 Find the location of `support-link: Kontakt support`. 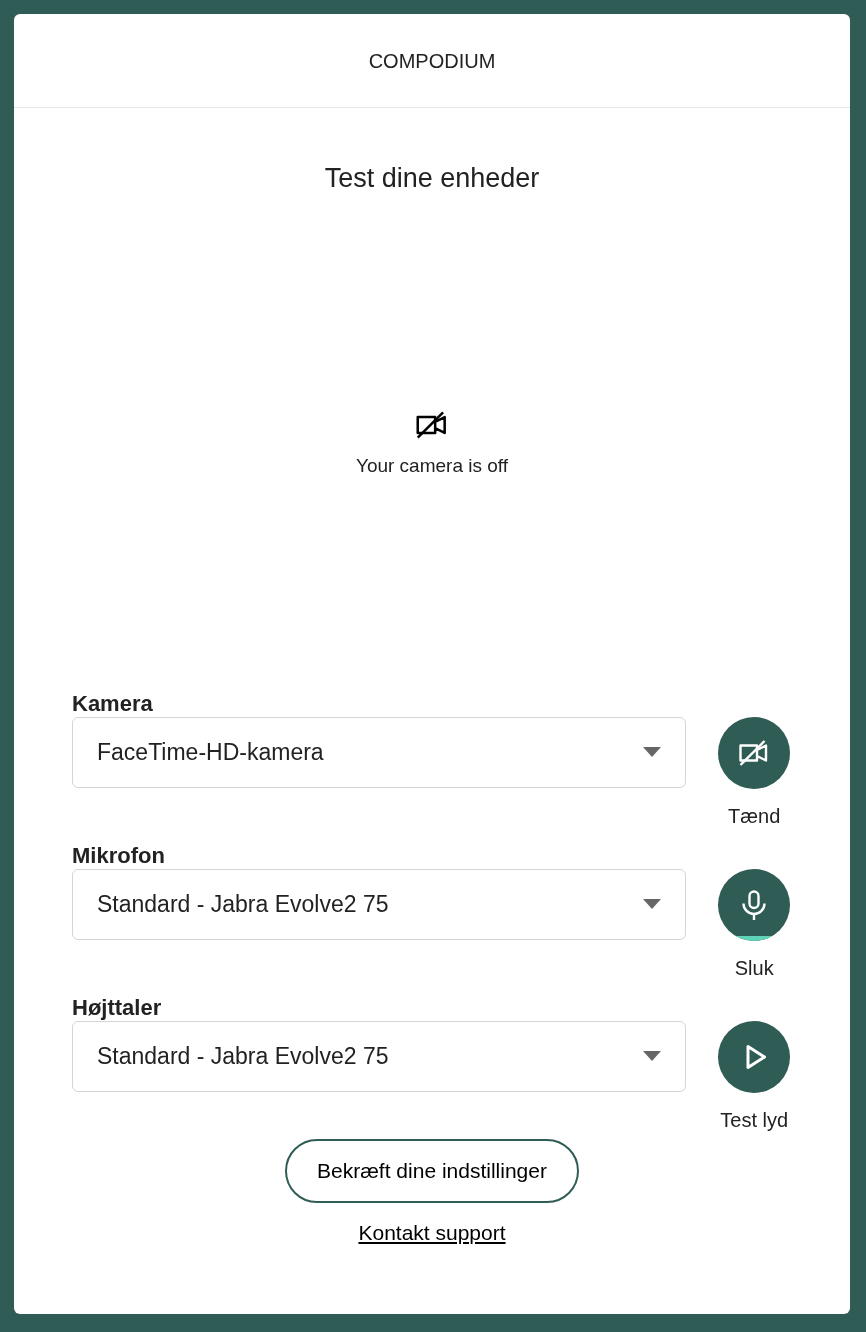

support-link: Kontakt support is located at coordinates (432, 1232).